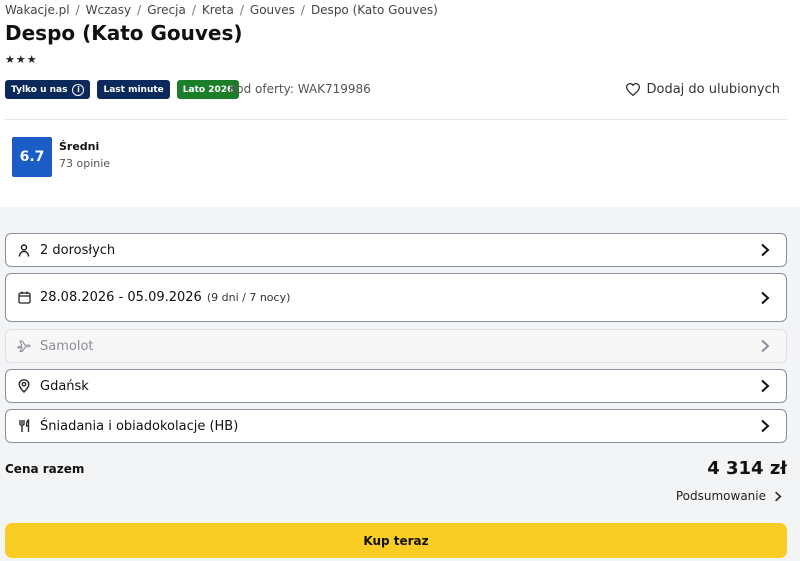 The height and width of the screenshot is (561, 800). I want to click on board-type-selector: Śniadania i obiadokolacje (HB), so click(396, 426).